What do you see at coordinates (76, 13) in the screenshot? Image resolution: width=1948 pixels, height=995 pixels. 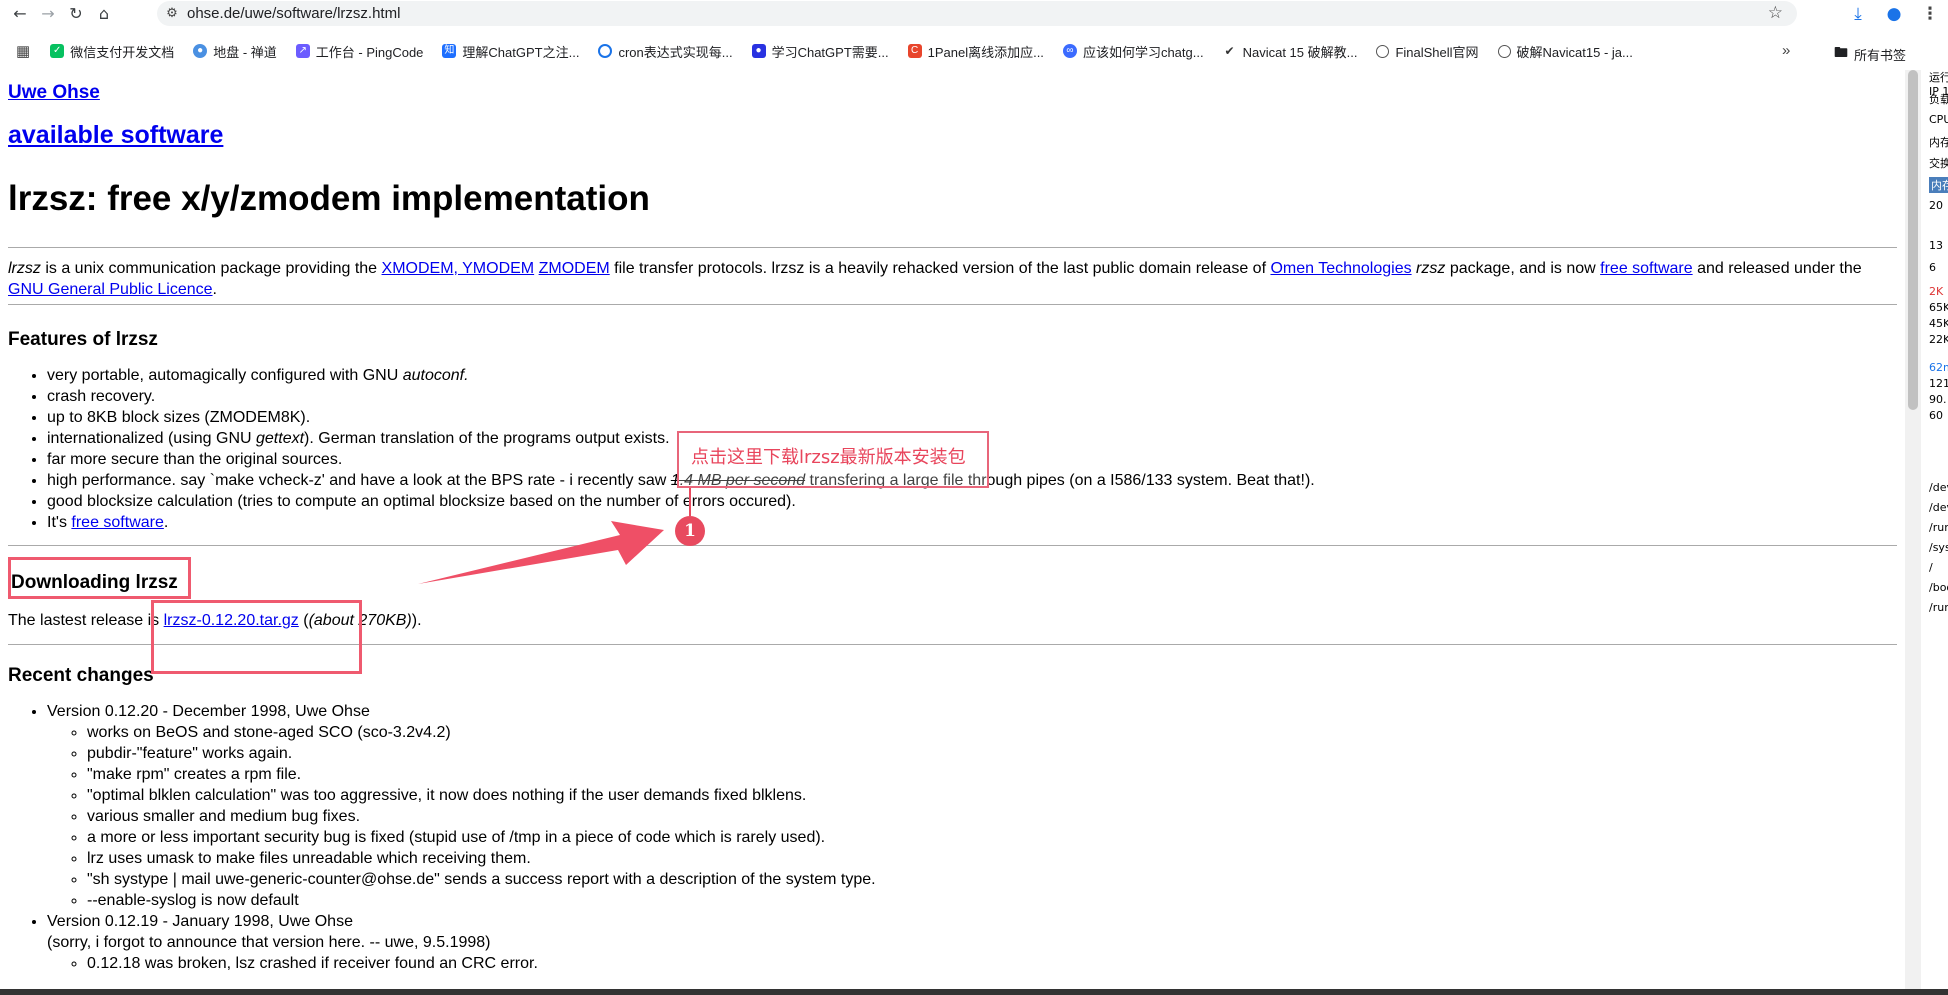 I see `reload-icon: ↻` at bounding box center [76, 13].